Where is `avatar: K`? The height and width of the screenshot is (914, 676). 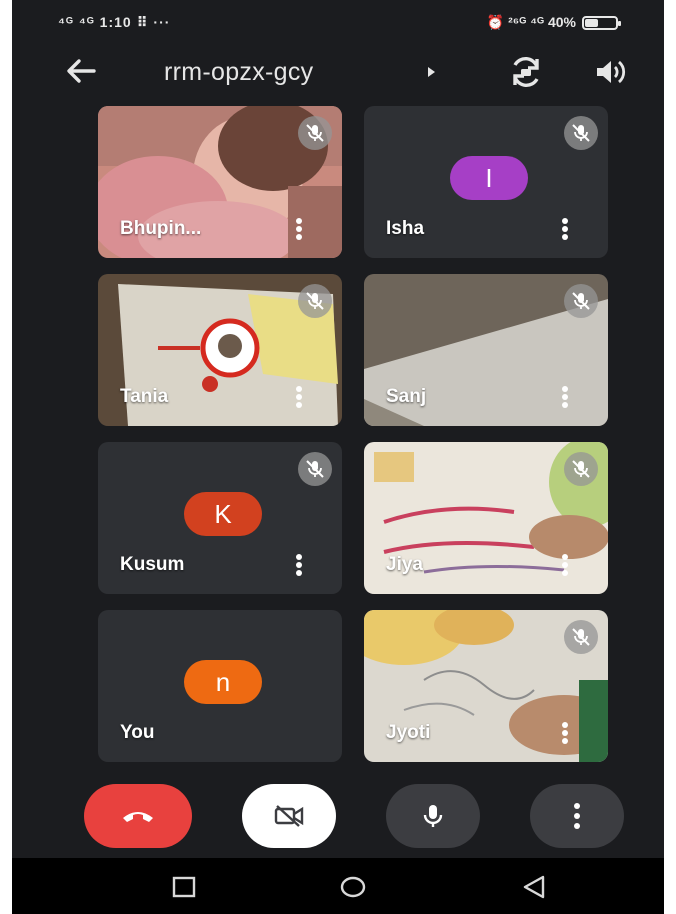
avatar: K is located at coordinates (223, 514).